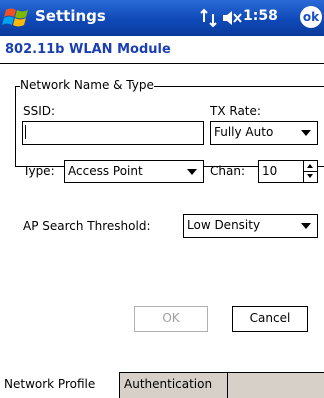 The width and height of the screenshot is (324, 398). Describe the element at coordinates (15, 126) in the screenshot. I see `groupbox-left-border` at that location.